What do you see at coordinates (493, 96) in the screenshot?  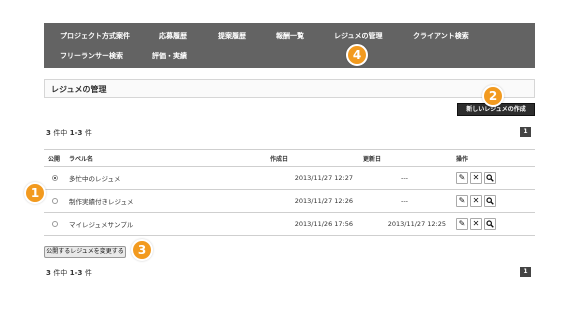 I see `callout-badge-2: 2` at bounding box center [493, 96].